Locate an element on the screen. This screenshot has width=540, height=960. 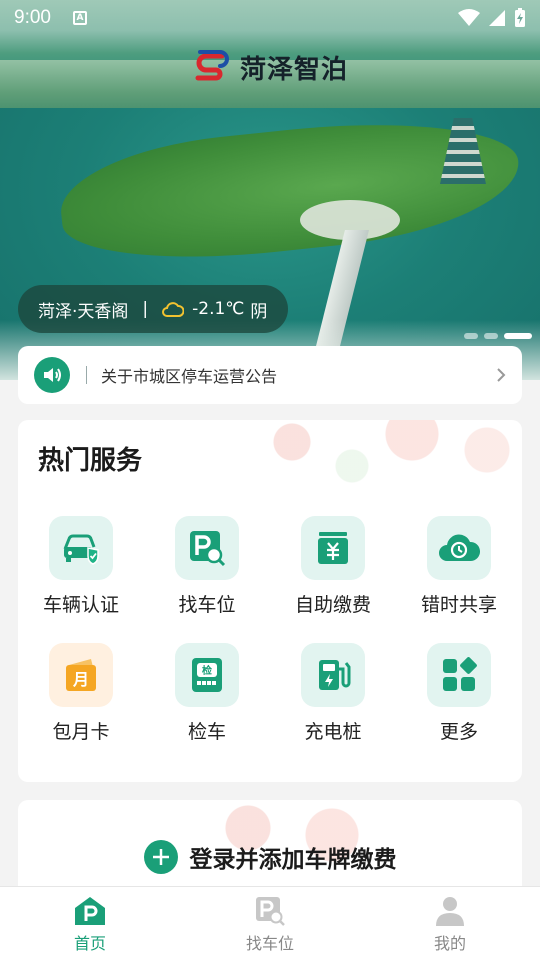
monthly-card-icon: 月 is located at coordinates (81, 675).